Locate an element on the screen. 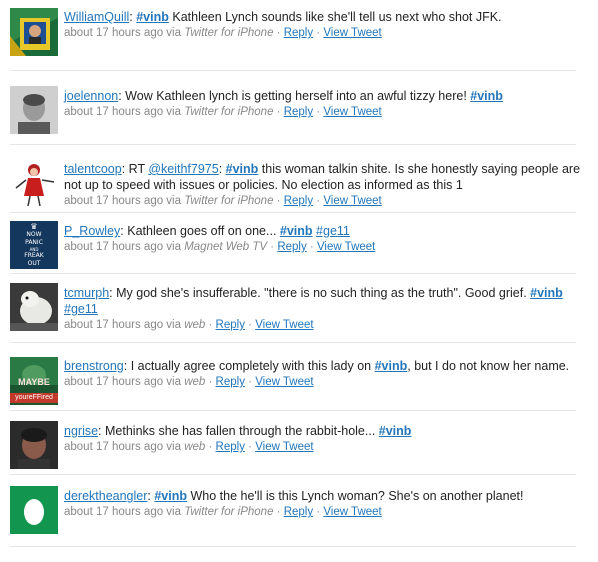  username-link: talentcoop is located at coordinates (93, 169).